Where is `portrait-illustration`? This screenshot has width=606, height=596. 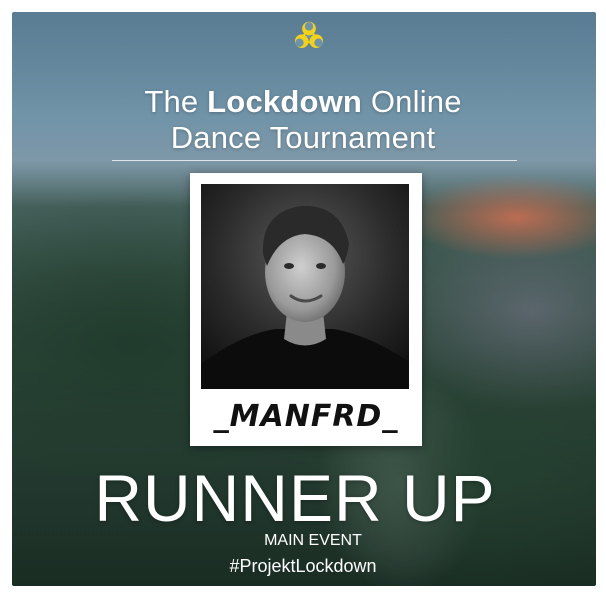 portrait-illustration is located at coordinates (305, 286).